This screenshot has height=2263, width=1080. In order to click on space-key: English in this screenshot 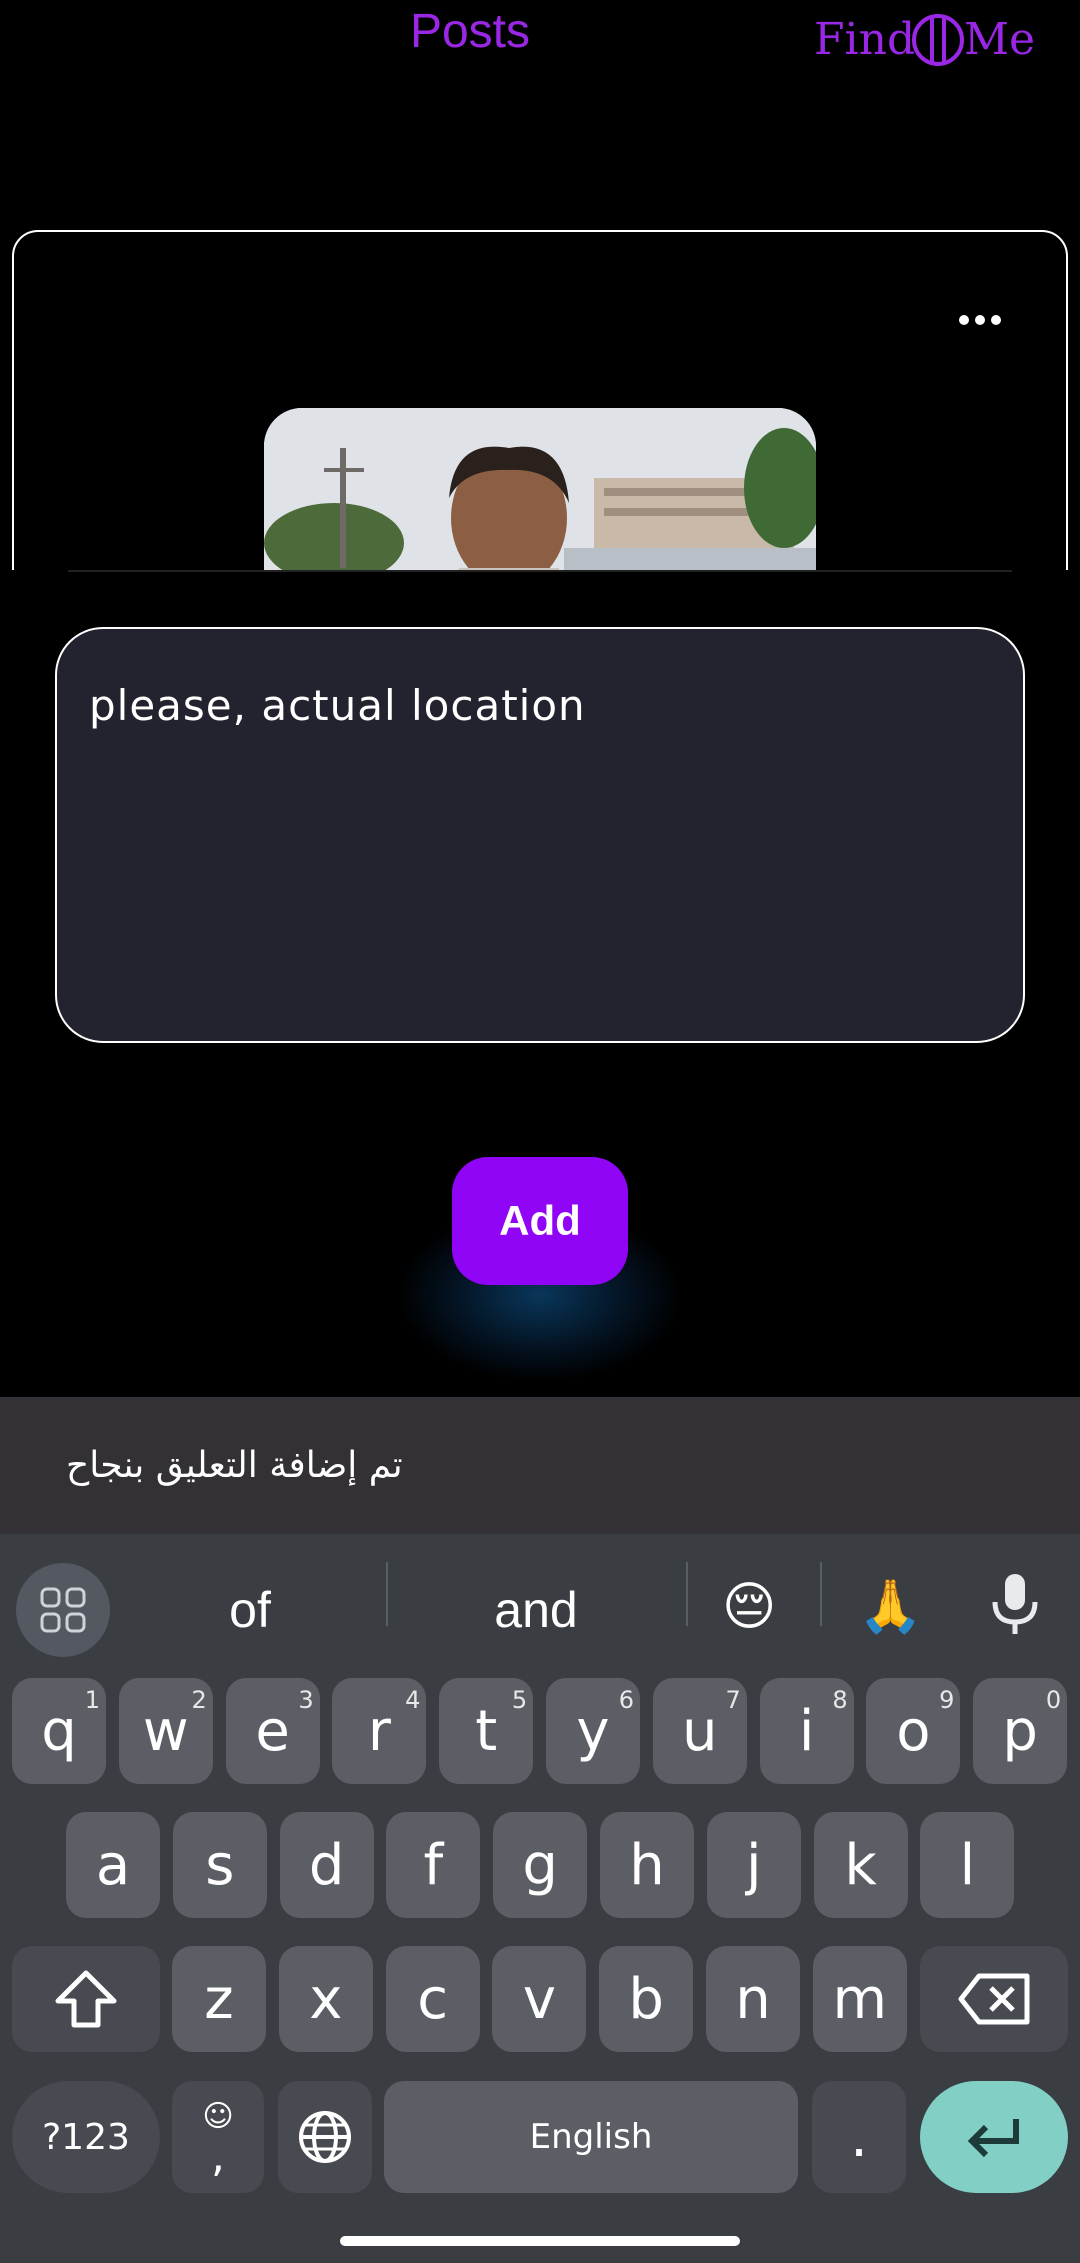, I will do `click(591, 2137)`.